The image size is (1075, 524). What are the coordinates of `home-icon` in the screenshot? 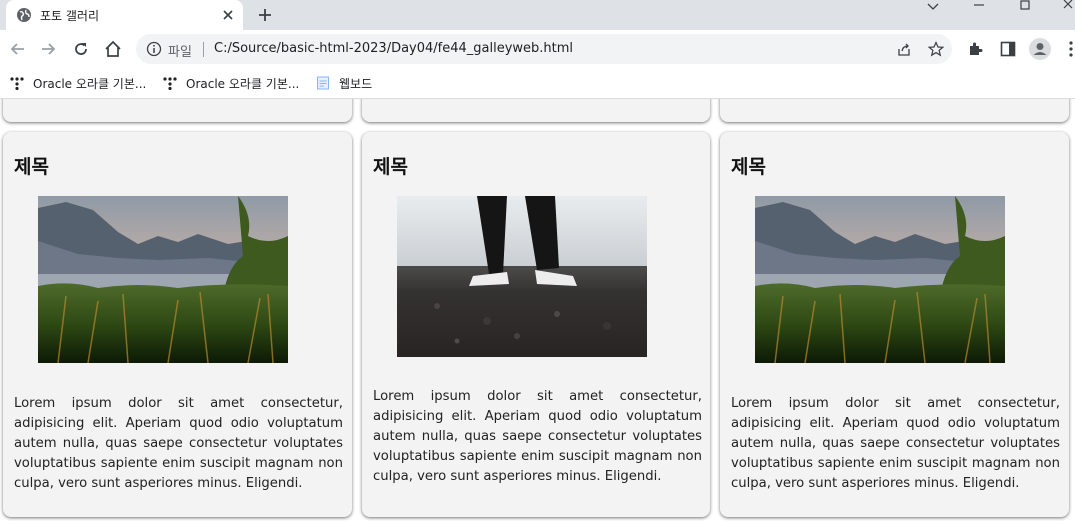 It's located at (113, 49).